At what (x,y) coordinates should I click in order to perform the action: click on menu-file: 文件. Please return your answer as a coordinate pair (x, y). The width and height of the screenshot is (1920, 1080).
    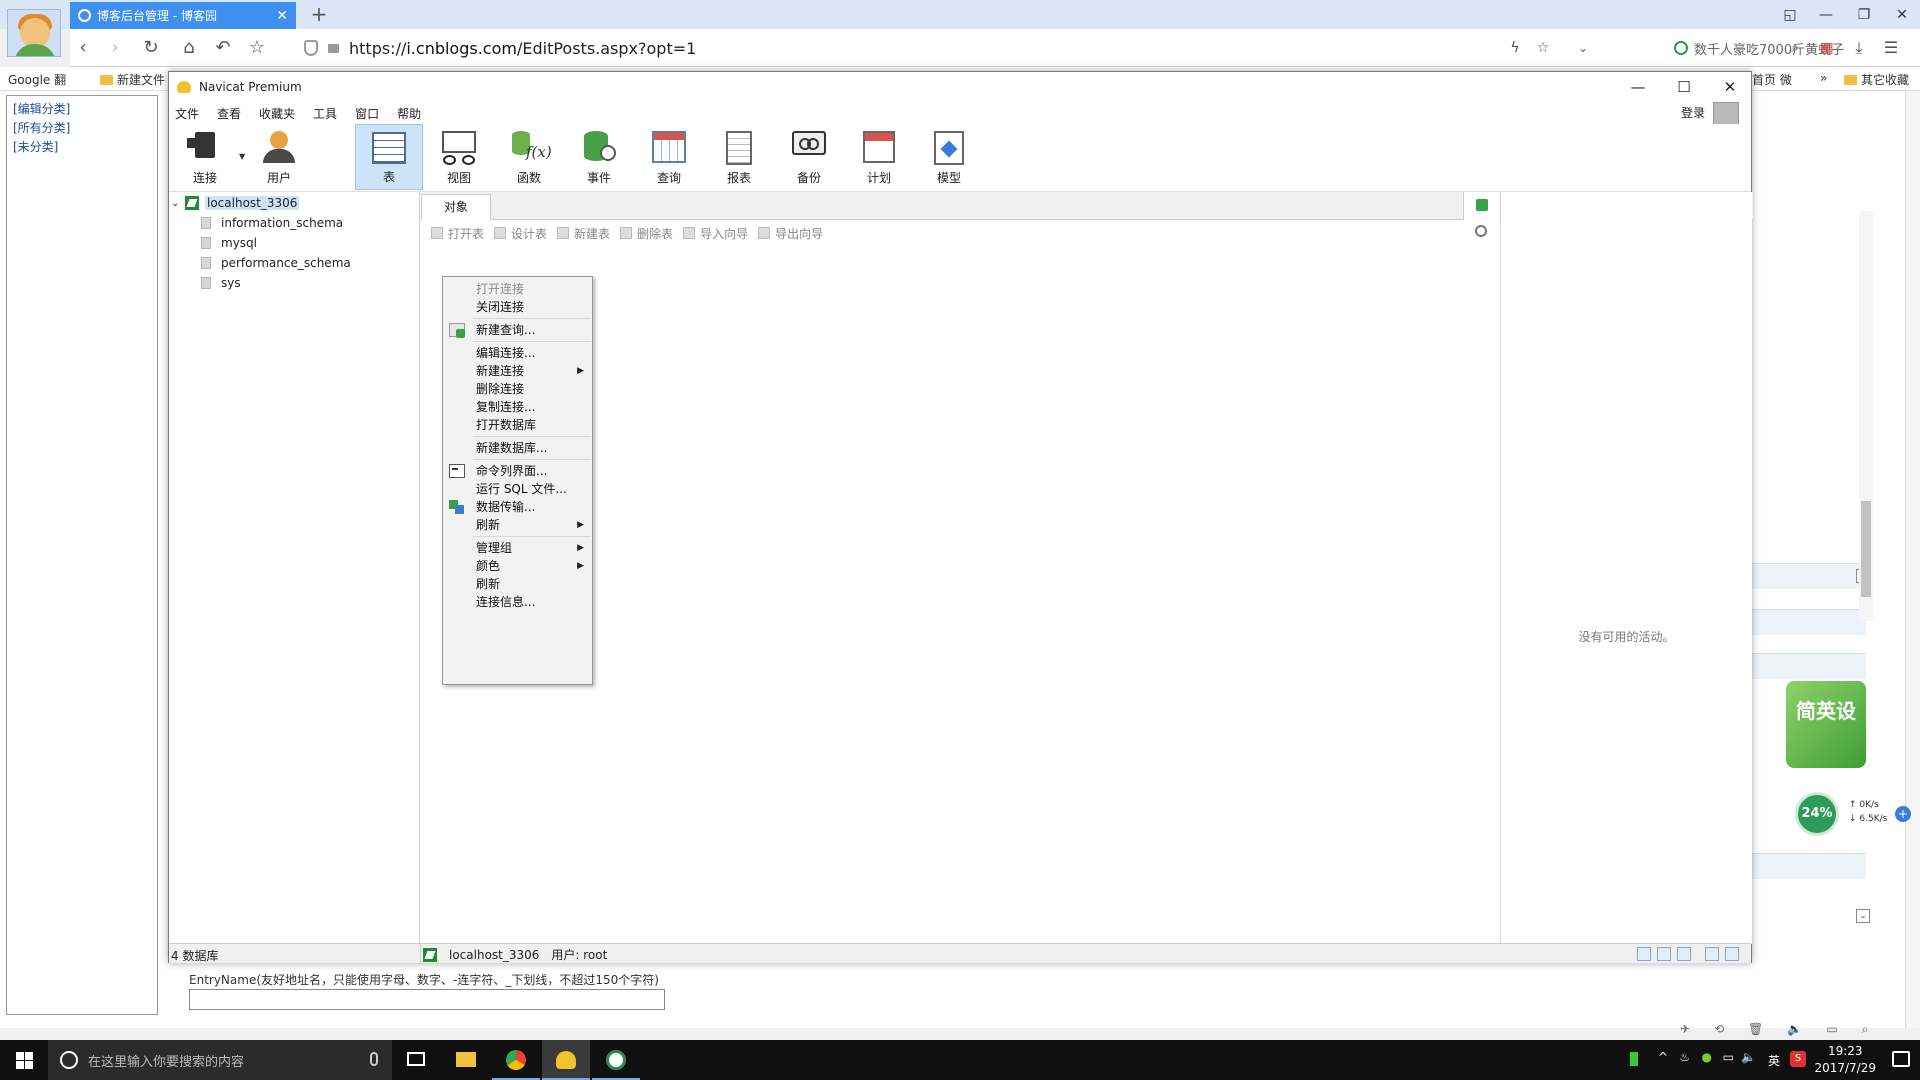
    Looking at the image, I should click on (190, 113).